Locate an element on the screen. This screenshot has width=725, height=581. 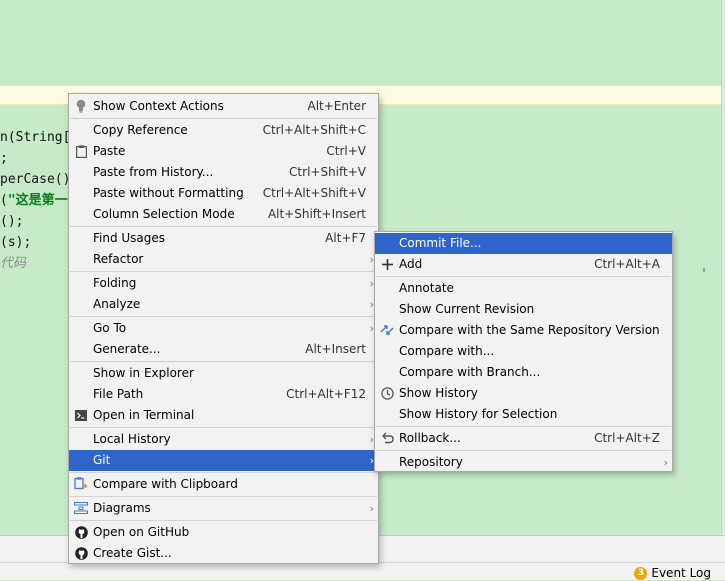
plus-icon is located at coordinates (387, 264).